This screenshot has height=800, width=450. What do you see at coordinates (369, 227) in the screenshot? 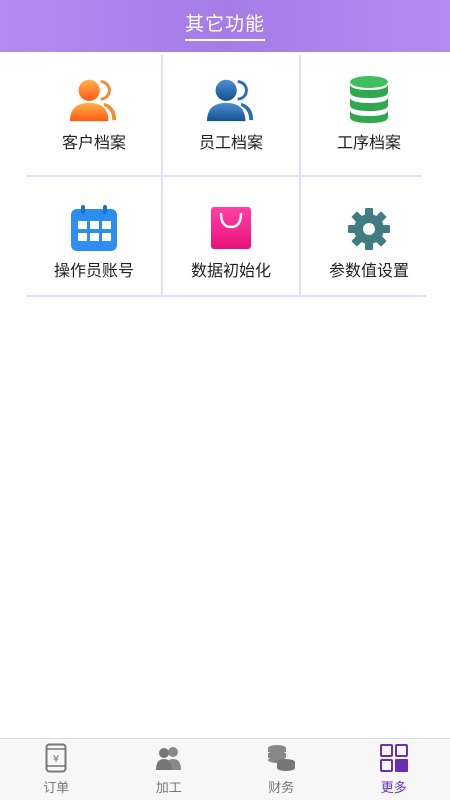
I see `gear-icon` at bounding box center [369, 227].